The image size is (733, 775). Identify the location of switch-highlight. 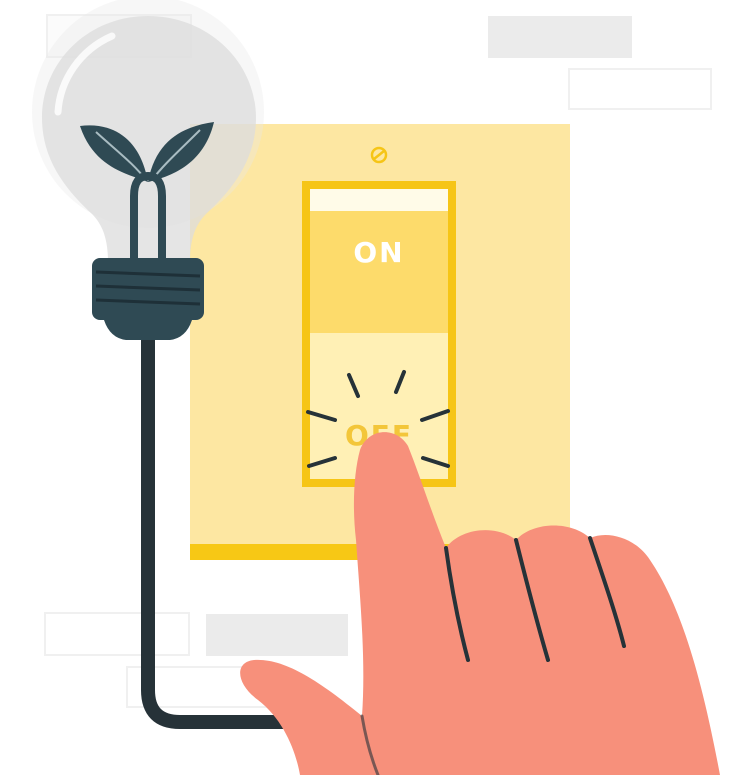
(379, 200).